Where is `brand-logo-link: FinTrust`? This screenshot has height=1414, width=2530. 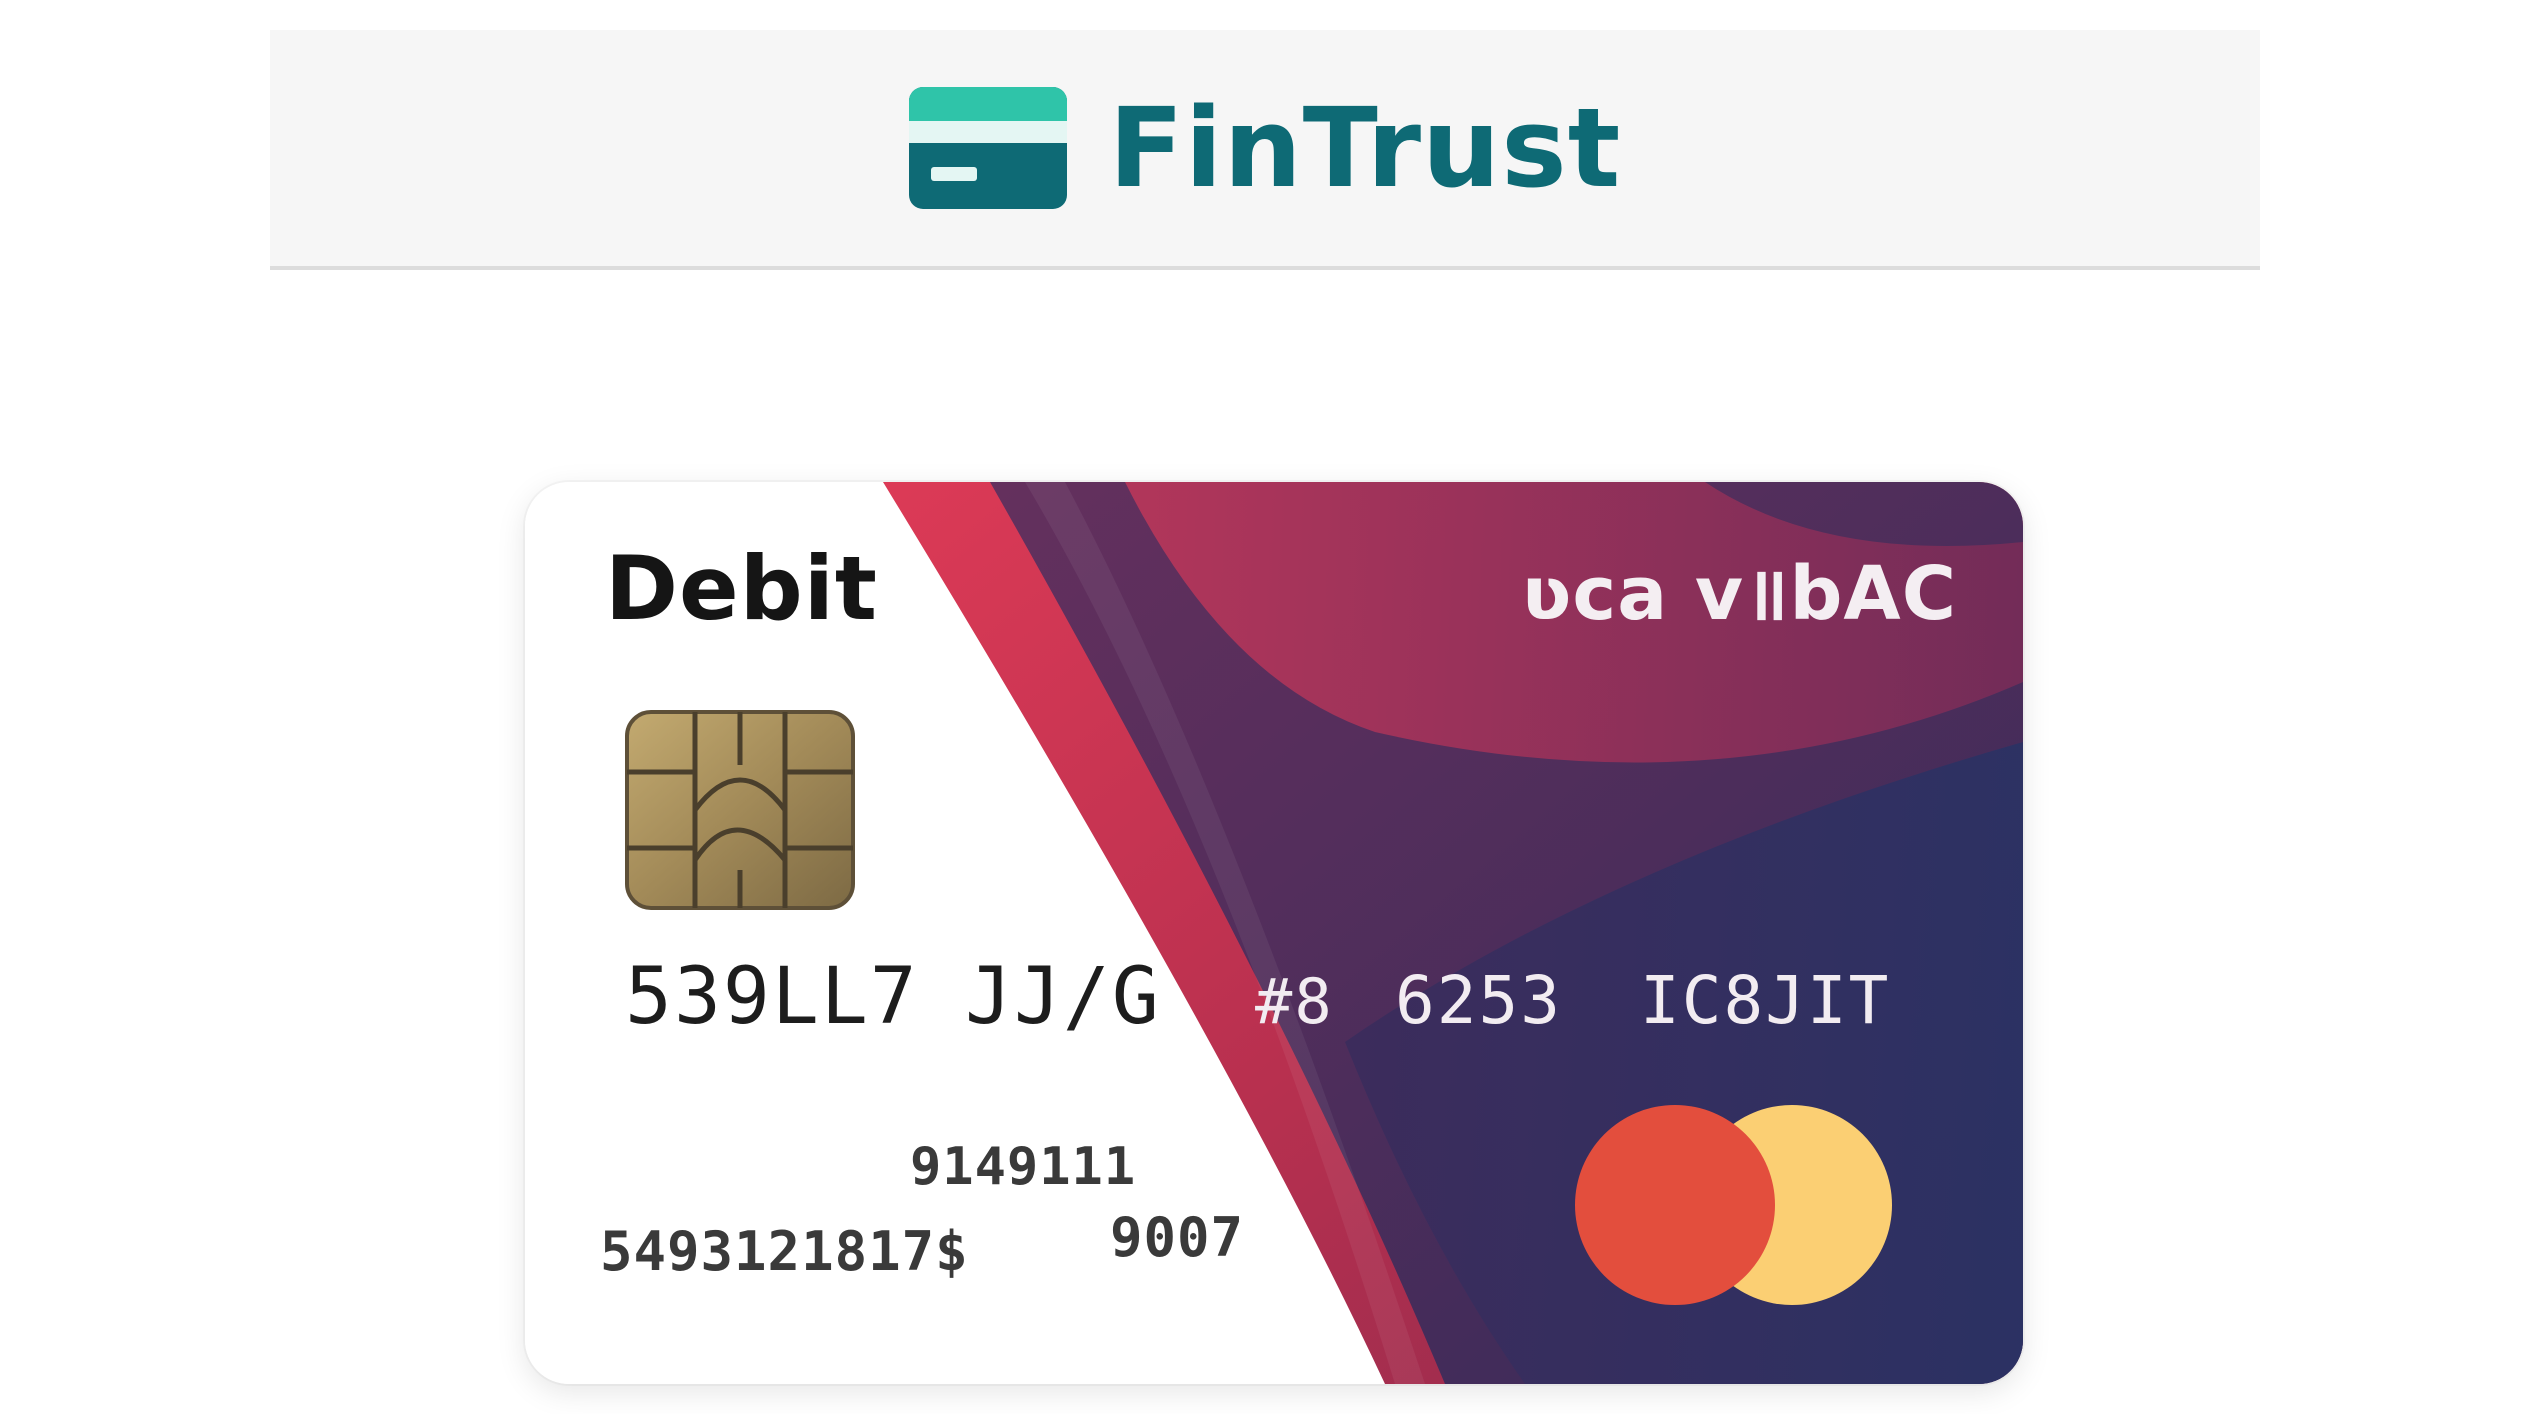
brand-logo-link: FinTrust is located at coordinates (1265, 148).